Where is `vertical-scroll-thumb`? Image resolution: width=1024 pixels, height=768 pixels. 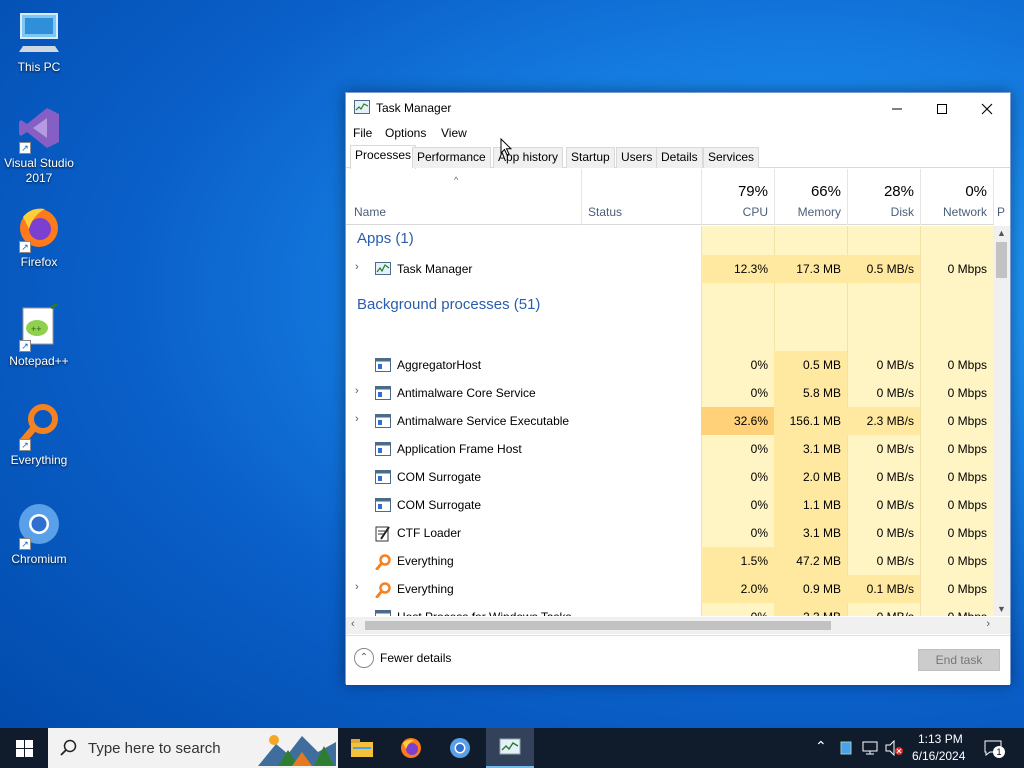
vertical-scroll-thumb is located at coordinates (1001, 260).